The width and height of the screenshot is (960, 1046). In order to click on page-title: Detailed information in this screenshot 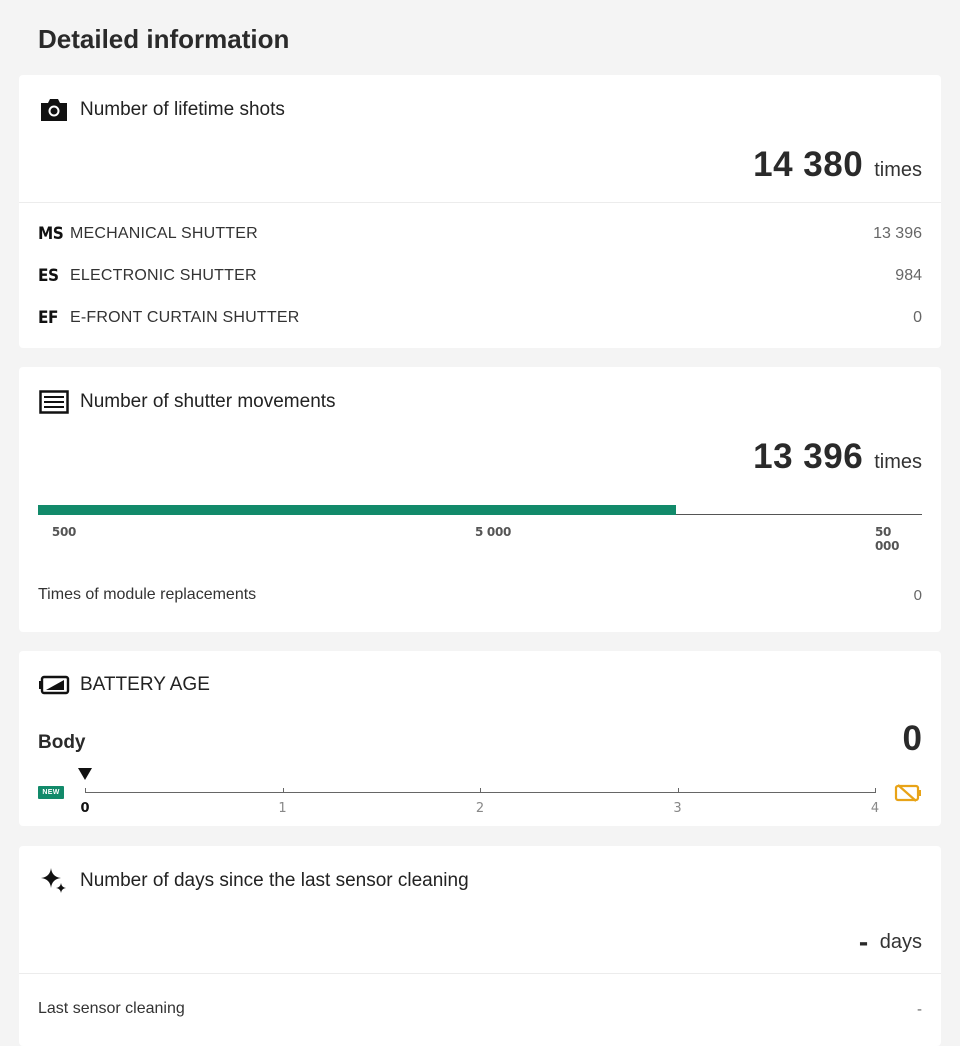, I will do `click(164, 39)`.